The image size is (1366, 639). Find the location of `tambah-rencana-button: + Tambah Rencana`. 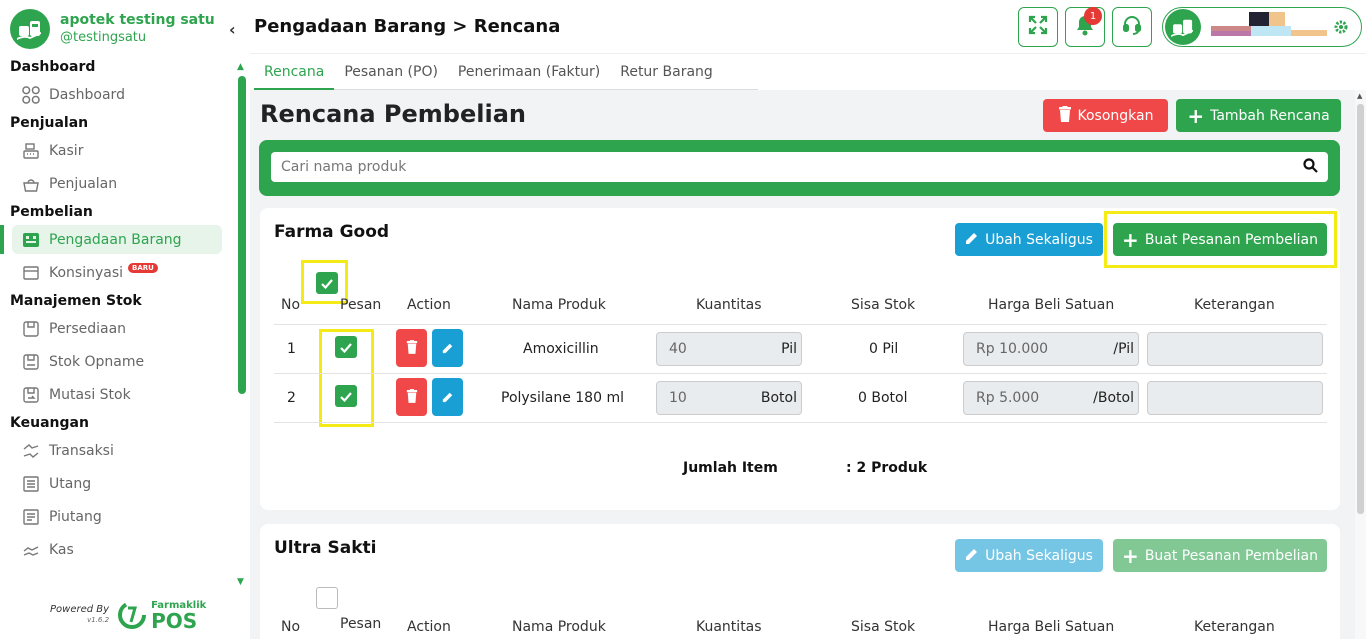

tambah-rencana-button: + Tambah Rencana is located at coordinates (1258, 115).